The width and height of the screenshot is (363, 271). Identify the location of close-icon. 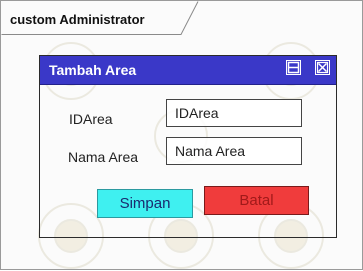
(322, 67).